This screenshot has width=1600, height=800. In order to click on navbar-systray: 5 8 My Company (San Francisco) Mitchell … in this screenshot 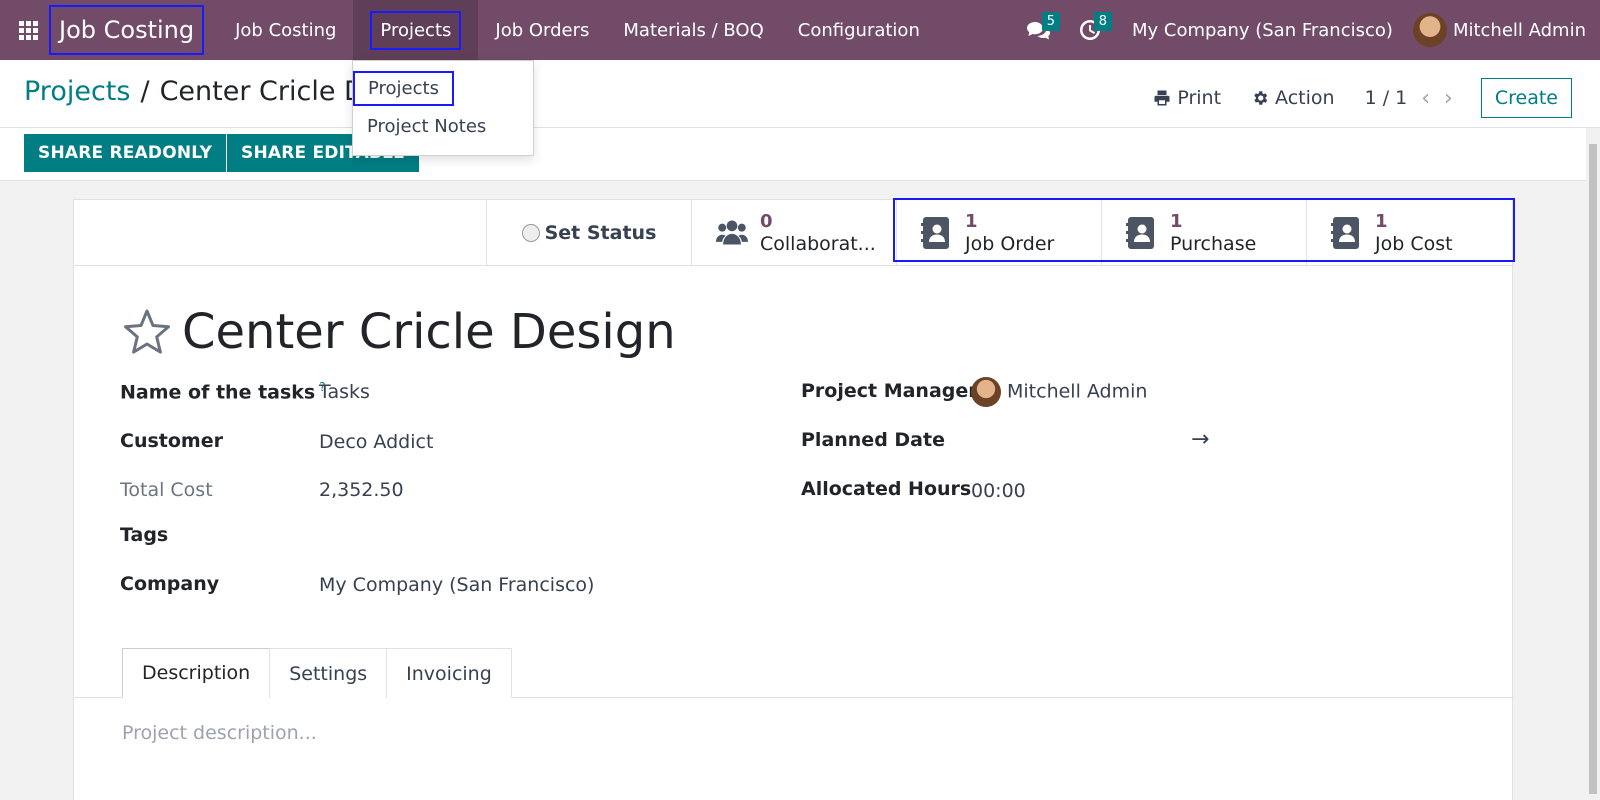, I will do `click(1306, 30)`.